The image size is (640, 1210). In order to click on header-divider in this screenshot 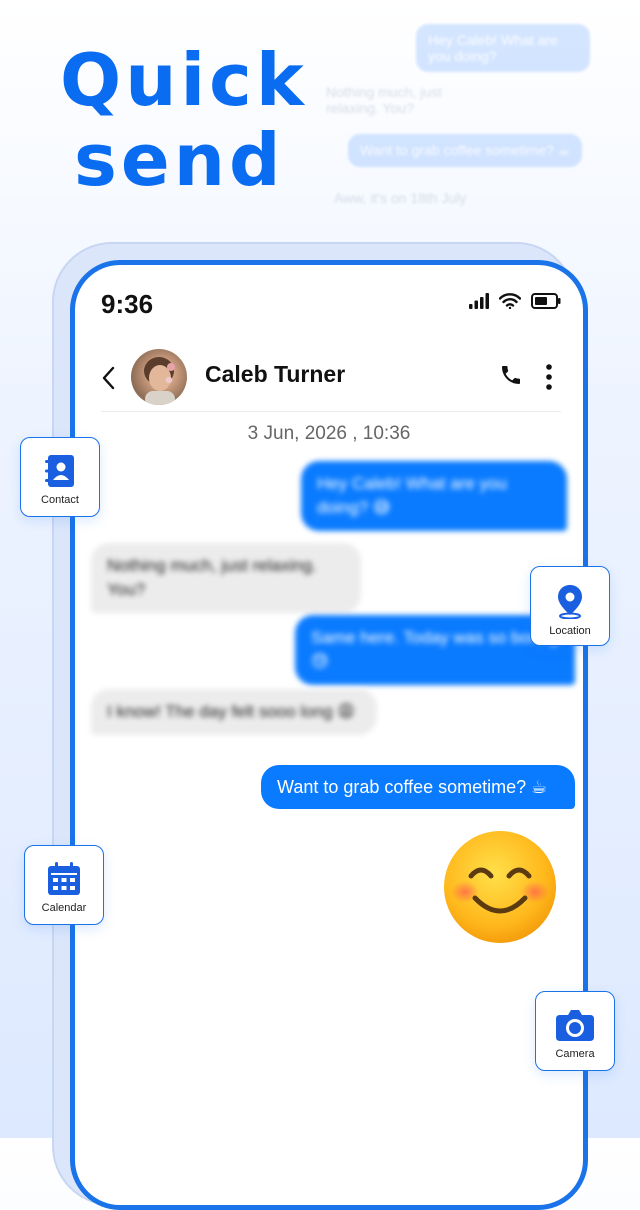, I will do `click(331, 411)`.